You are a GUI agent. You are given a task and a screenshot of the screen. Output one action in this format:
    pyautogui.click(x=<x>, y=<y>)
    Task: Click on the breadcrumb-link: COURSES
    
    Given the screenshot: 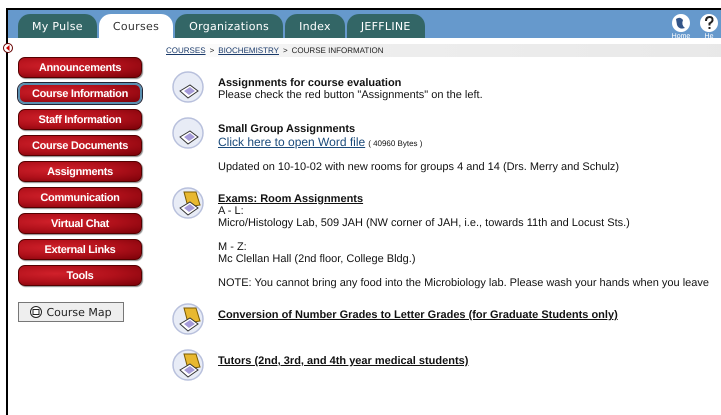 What is the action you would take?
    pyautogui.click(x=186, y=50)
    